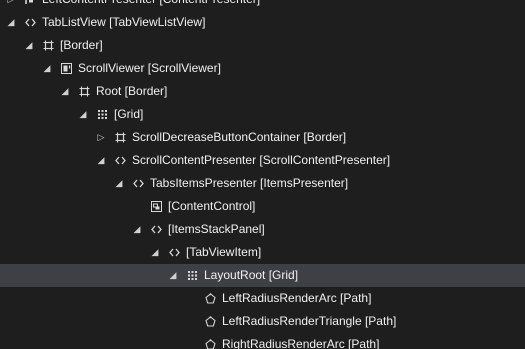 The width and height of the screenshot is (525, 349). What do you see at coordinates (301, 343) in the screenshot?
I see `tree-row-label: RightRadiusRenderArc [Path]` at bounding box center [301, 343].